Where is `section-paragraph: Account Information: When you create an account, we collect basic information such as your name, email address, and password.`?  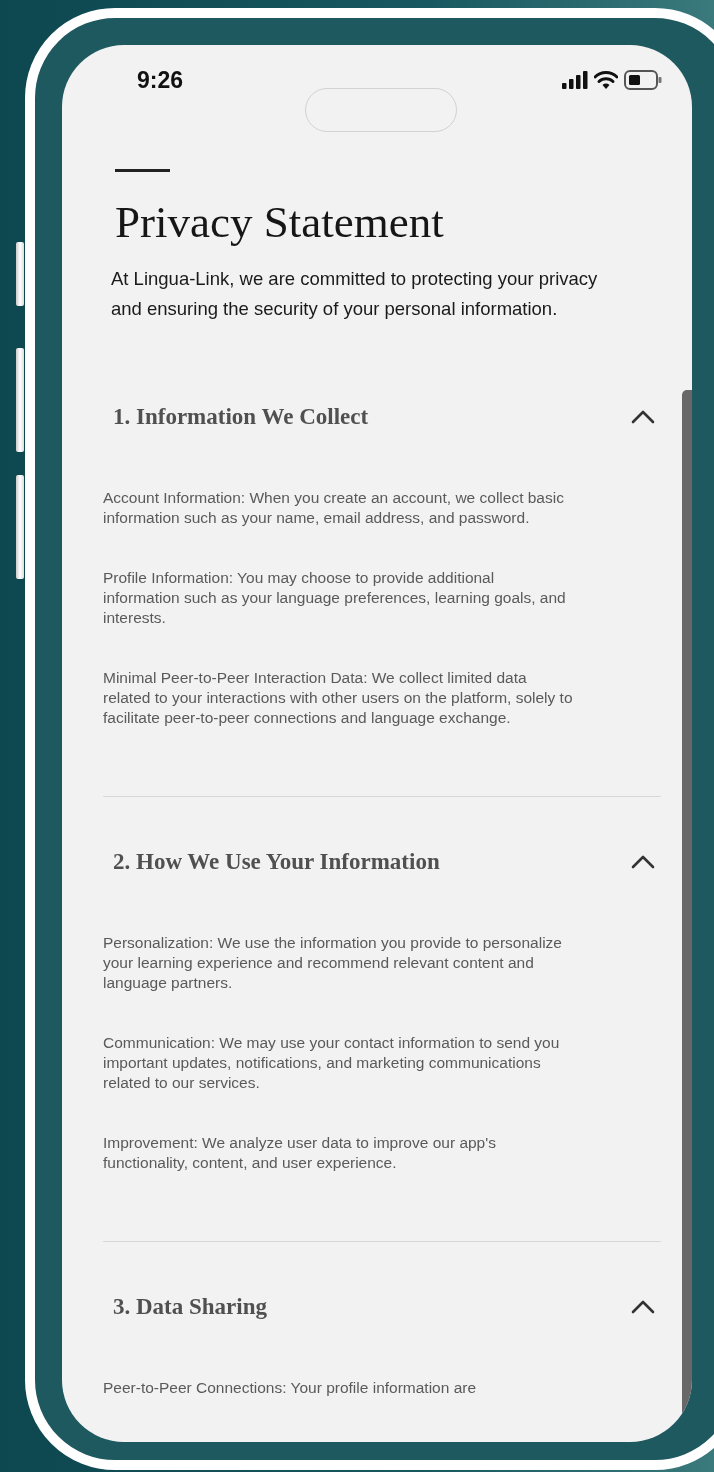 section-paragraph: Account Information: When you create an account, we collect basic information such as your name, email address, and password. is located at coordinates (334, 507).